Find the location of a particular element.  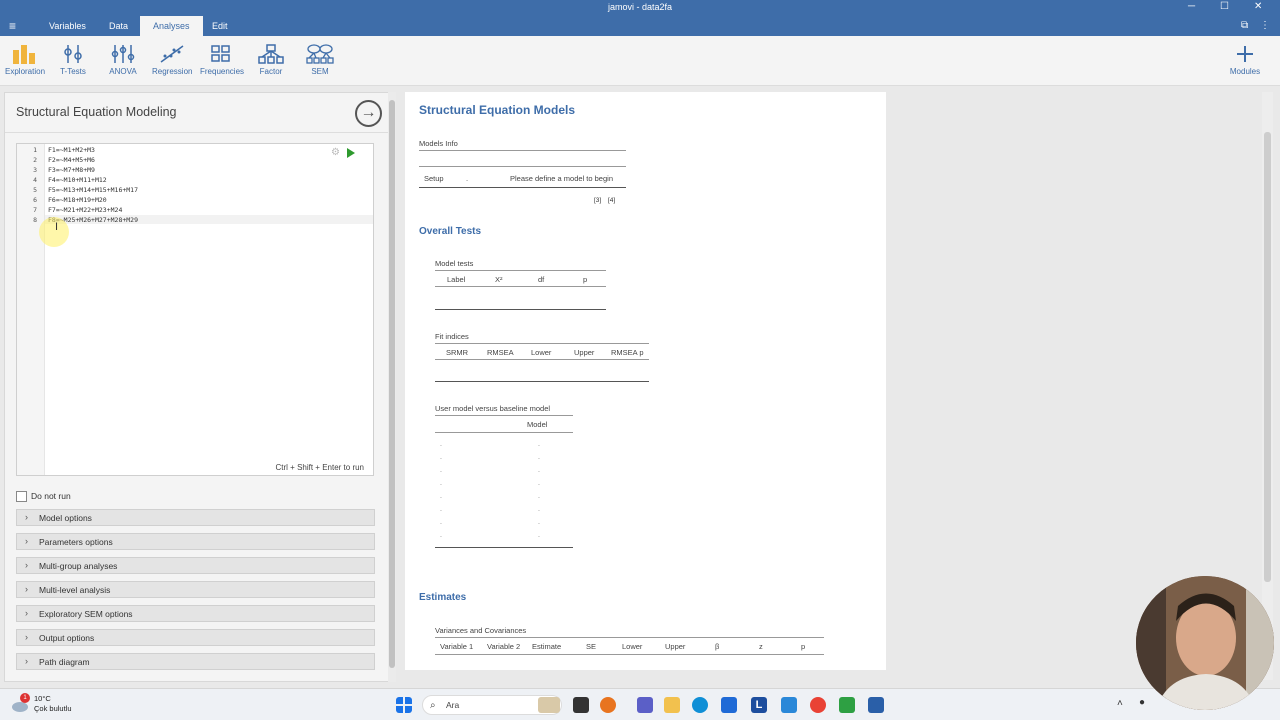

l-app-icon: L is located at coordinates (759, 705).